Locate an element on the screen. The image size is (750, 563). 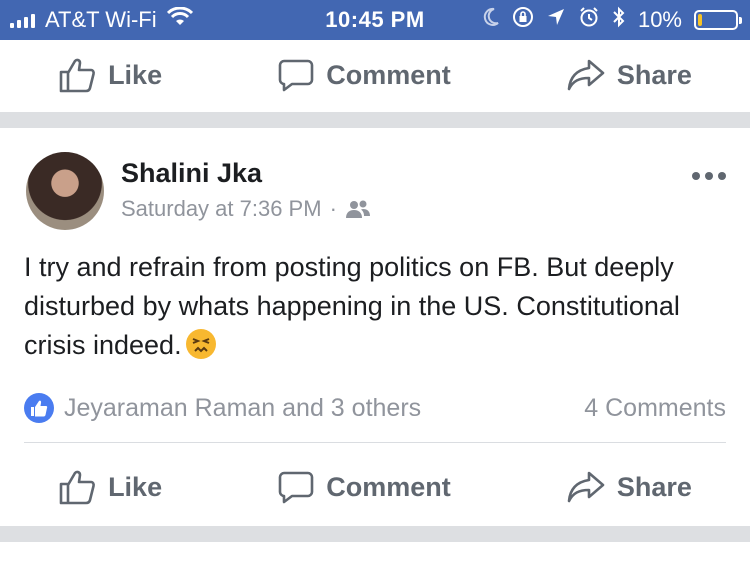
rotation-lock-icon is located at coordinates (523, 20).